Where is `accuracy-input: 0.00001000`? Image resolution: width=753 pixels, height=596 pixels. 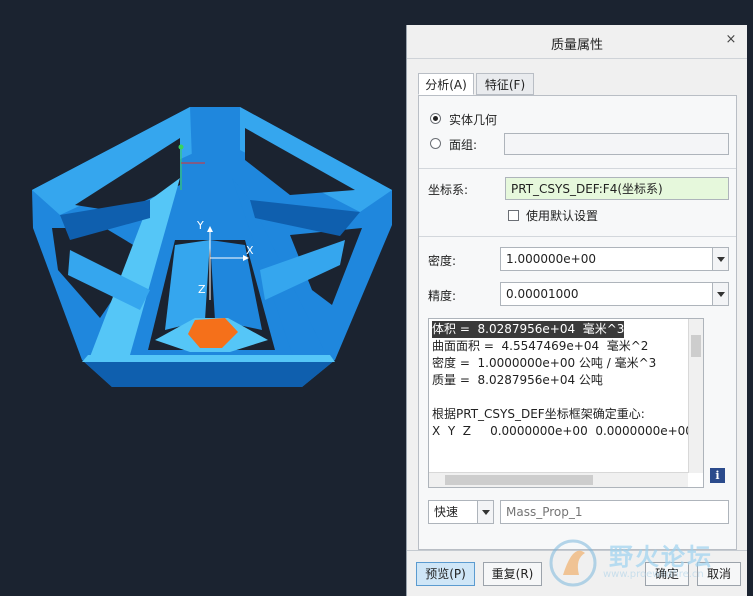
accuracy-input: 0.00001000 is located at coordinates (614, 294).